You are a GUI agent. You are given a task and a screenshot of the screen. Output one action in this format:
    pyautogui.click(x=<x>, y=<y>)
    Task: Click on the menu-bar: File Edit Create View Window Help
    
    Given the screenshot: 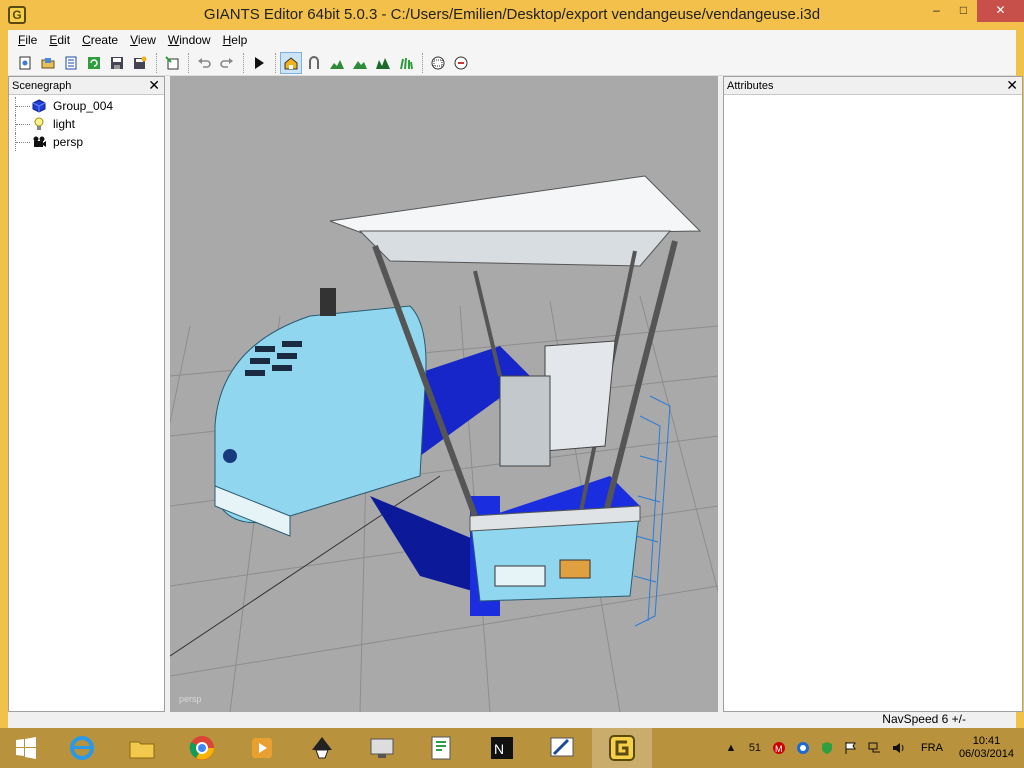 What is the action you would take?
    pyautogui.click(x=512, y=40)
    